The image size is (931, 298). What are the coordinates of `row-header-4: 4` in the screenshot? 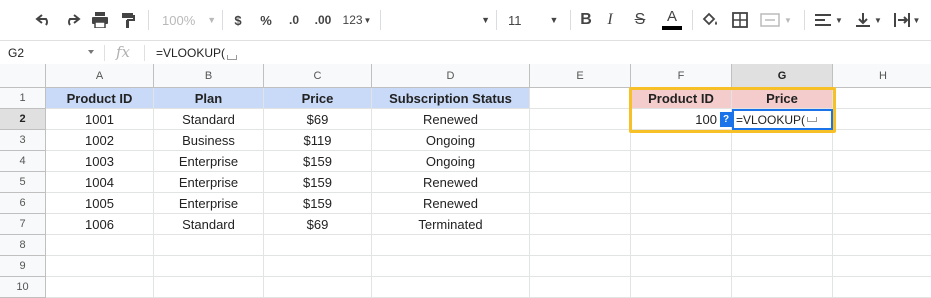 It's located at (23, 161).